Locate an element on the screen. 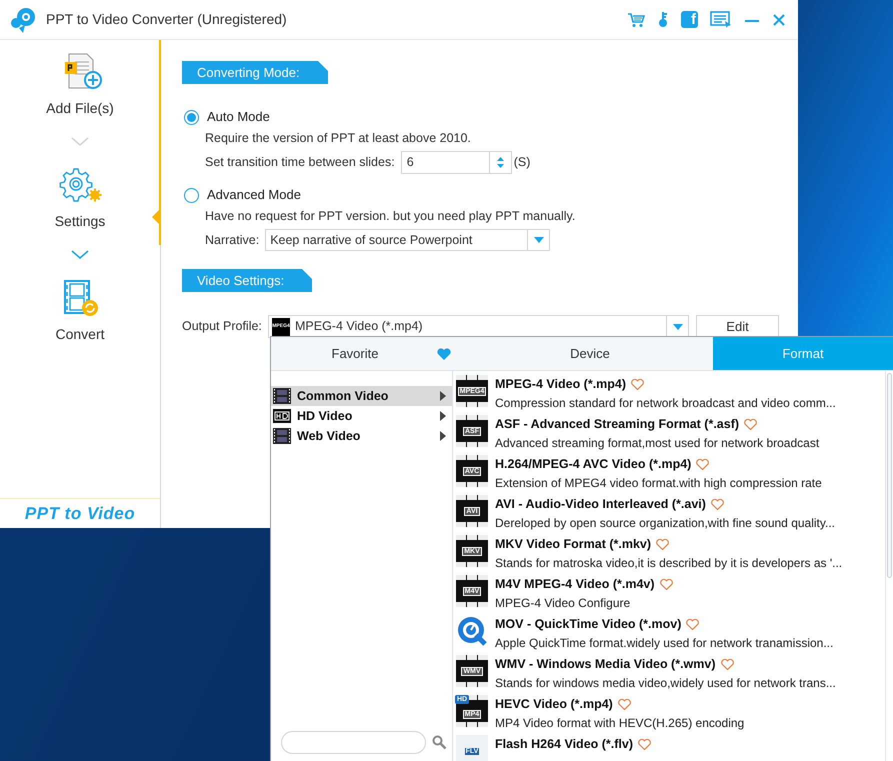  menu-tab: Favorite is located at coordinates (355, 353).